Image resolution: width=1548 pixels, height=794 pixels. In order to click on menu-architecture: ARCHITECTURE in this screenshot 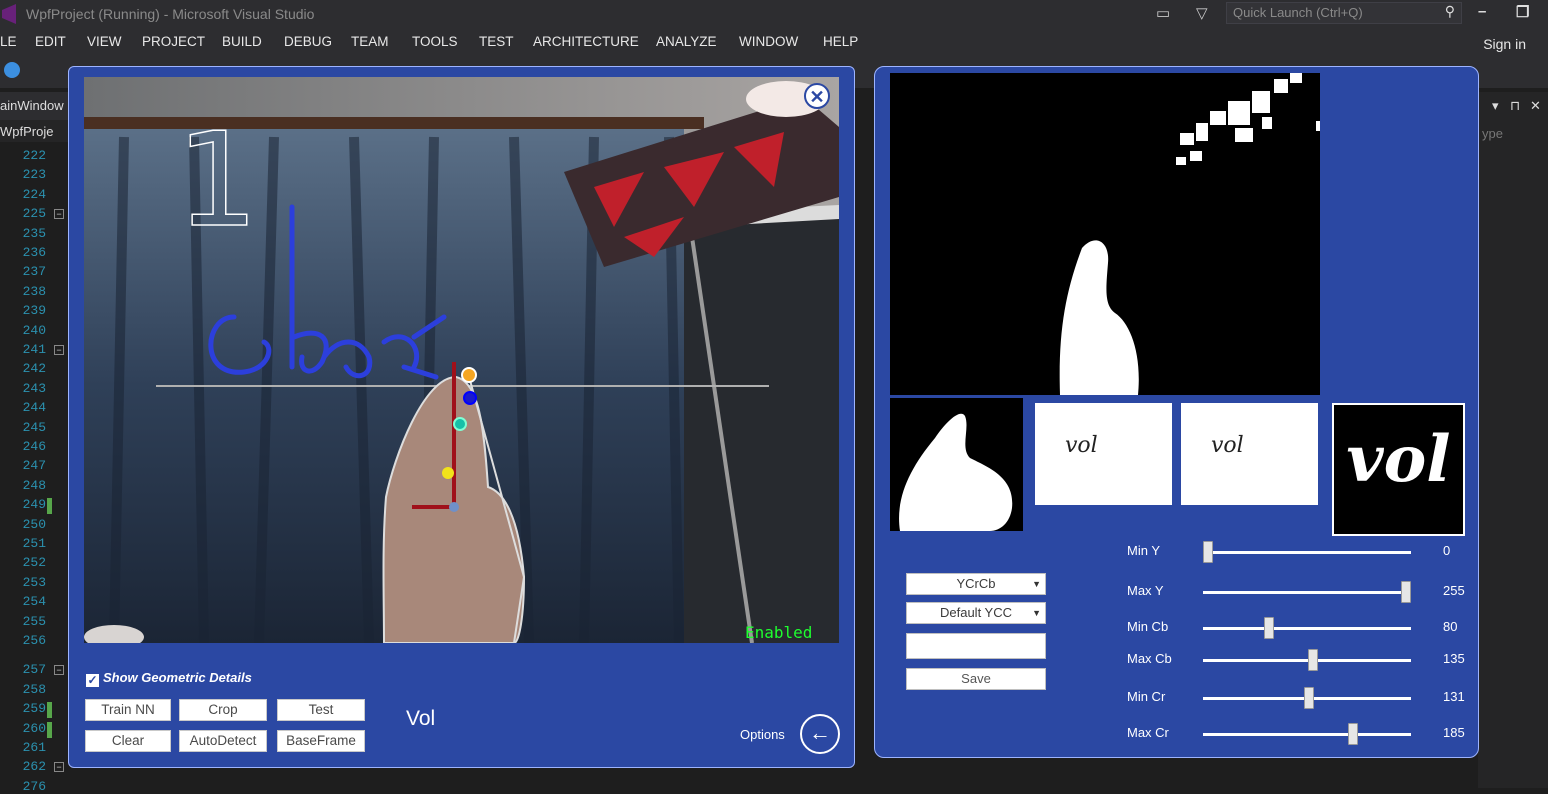, I will do `click(586, 41)`.